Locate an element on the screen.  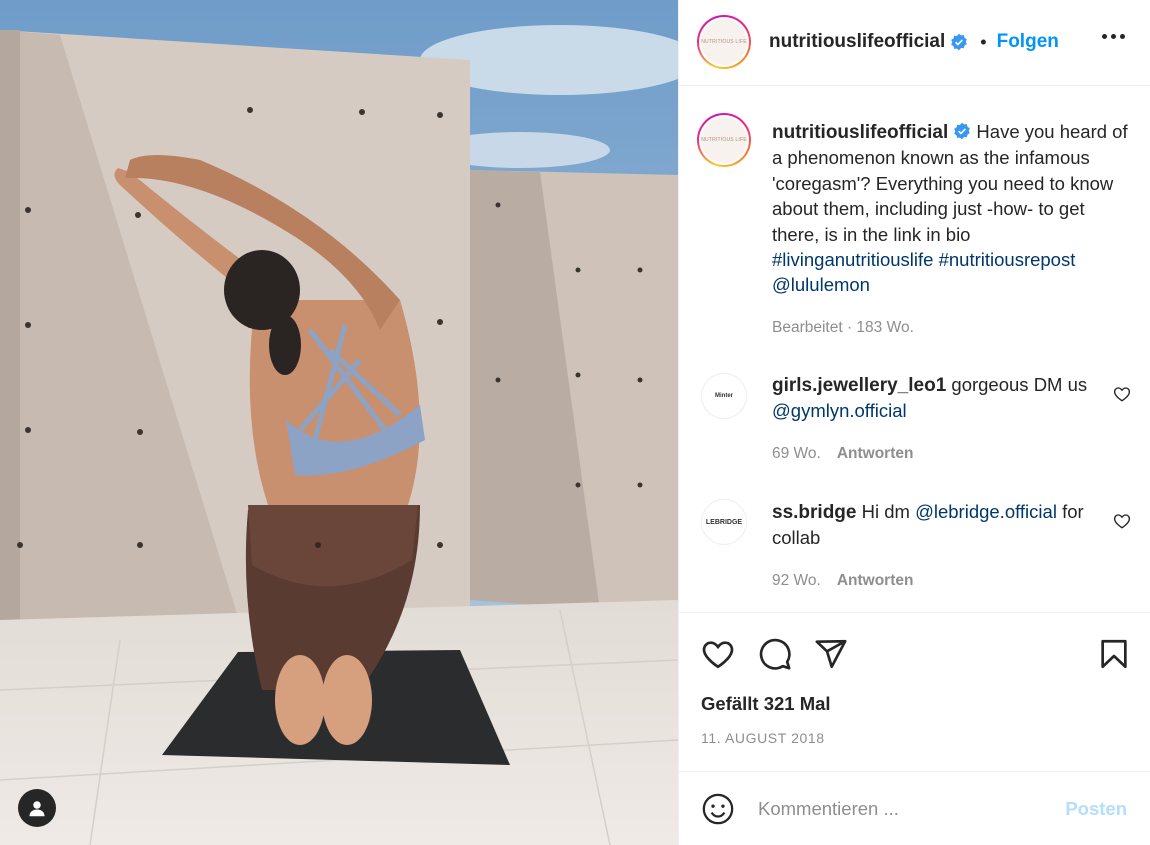
author-avatar: NUTRITIOUS LIFE is located at coordinates (724, 42).